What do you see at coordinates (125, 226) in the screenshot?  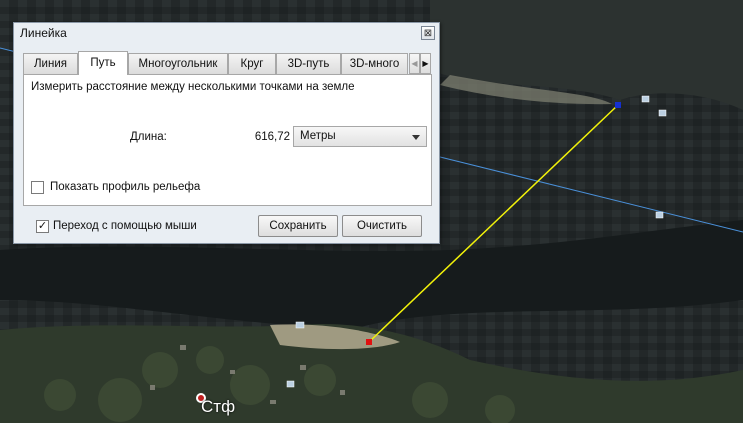 I see `mouse-navigation-label: Переход с помощью мыши` at bounding box center [125, 226].